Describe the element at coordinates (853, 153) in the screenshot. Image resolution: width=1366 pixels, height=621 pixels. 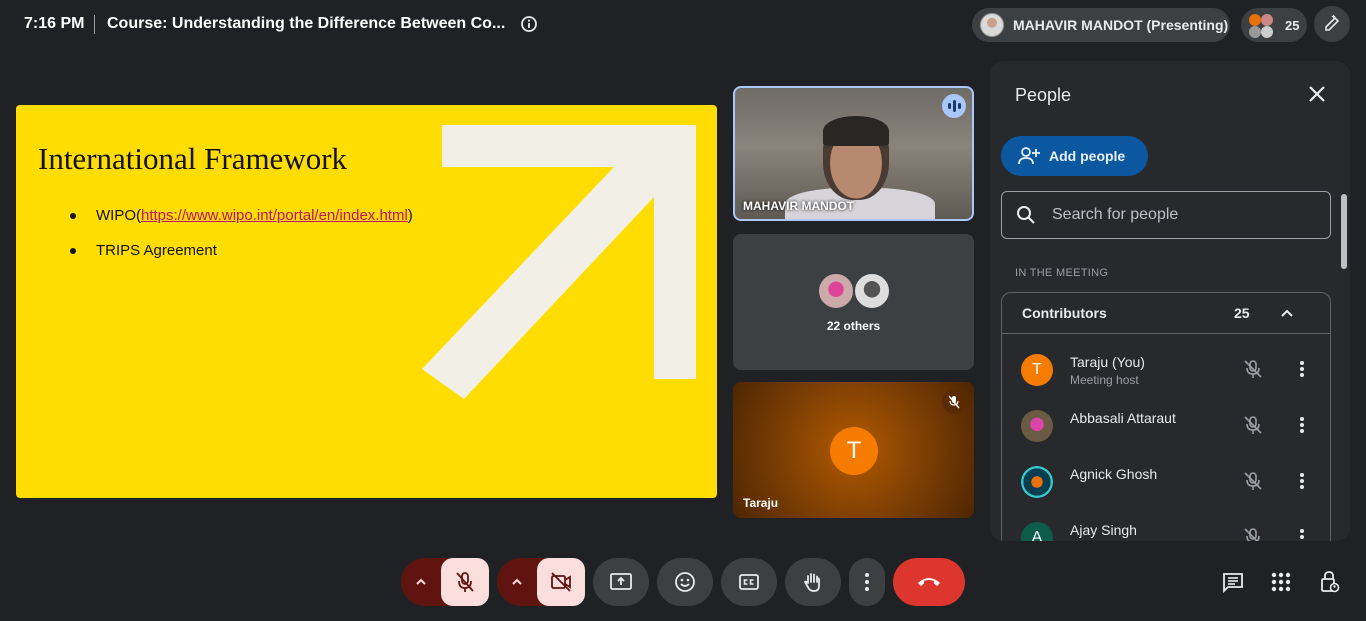
I see `speaker-video-tile: MAHAVIR MANDOT` at that location.